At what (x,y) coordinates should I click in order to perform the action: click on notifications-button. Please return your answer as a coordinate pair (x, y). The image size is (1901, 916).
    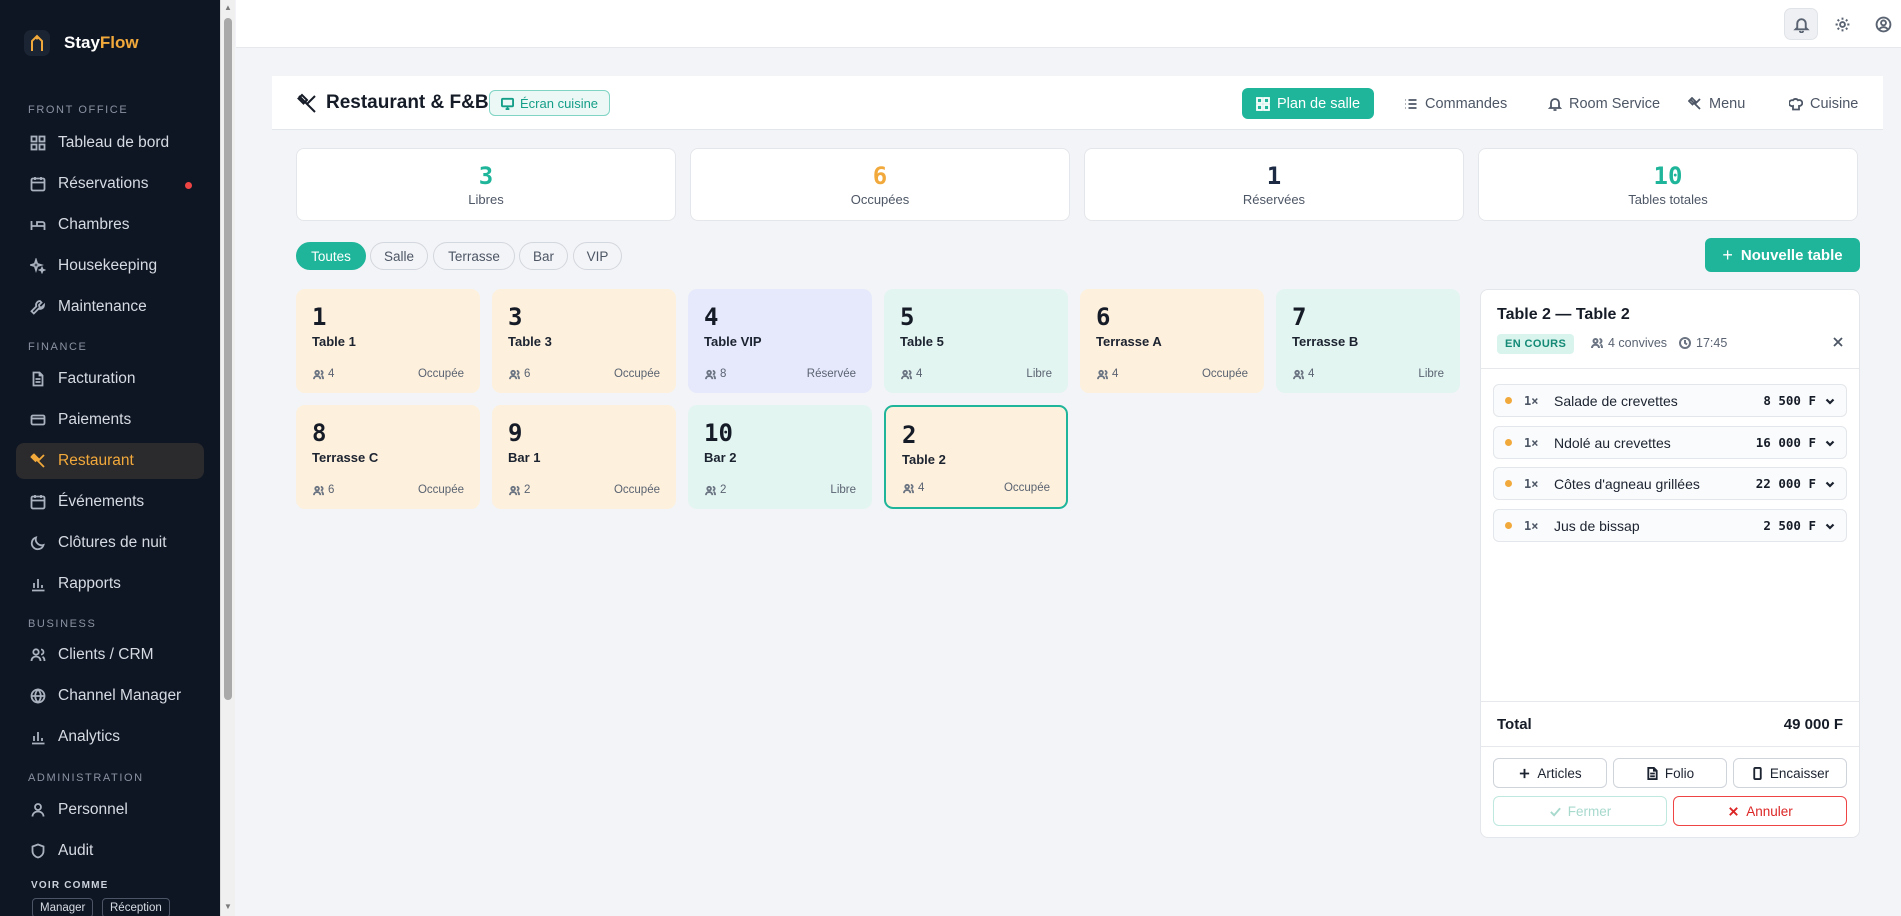
    Looking at the image, I should click on (1801, 24).